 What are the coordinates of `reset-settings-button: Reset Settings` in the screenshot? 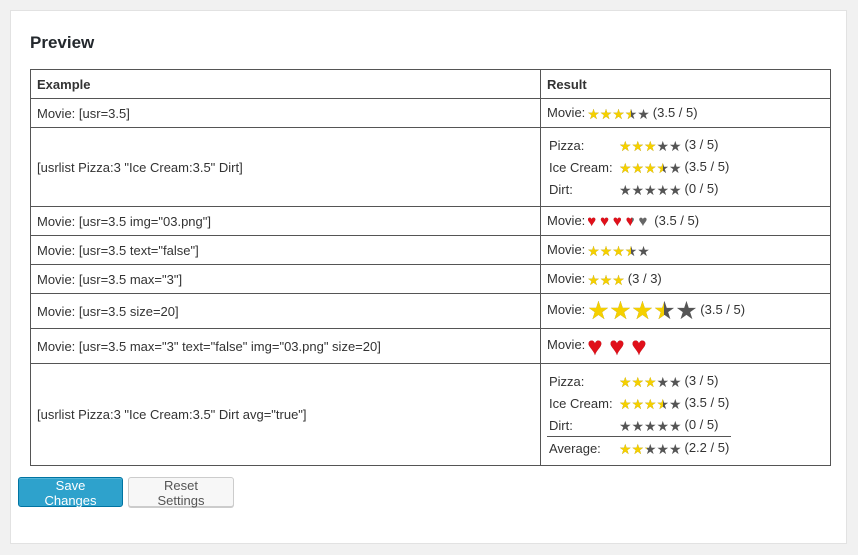 It's located at (181, 492).